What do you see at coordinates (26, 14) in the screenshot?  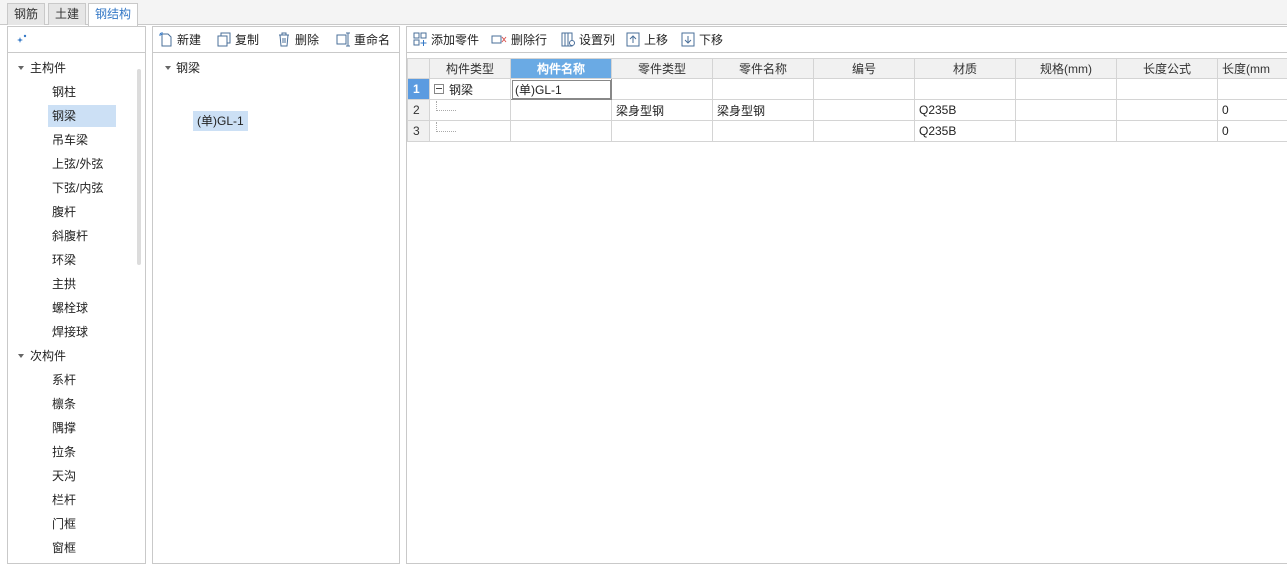 I see `tab-rebar: 钢筋` at bounding box center [26, 14].